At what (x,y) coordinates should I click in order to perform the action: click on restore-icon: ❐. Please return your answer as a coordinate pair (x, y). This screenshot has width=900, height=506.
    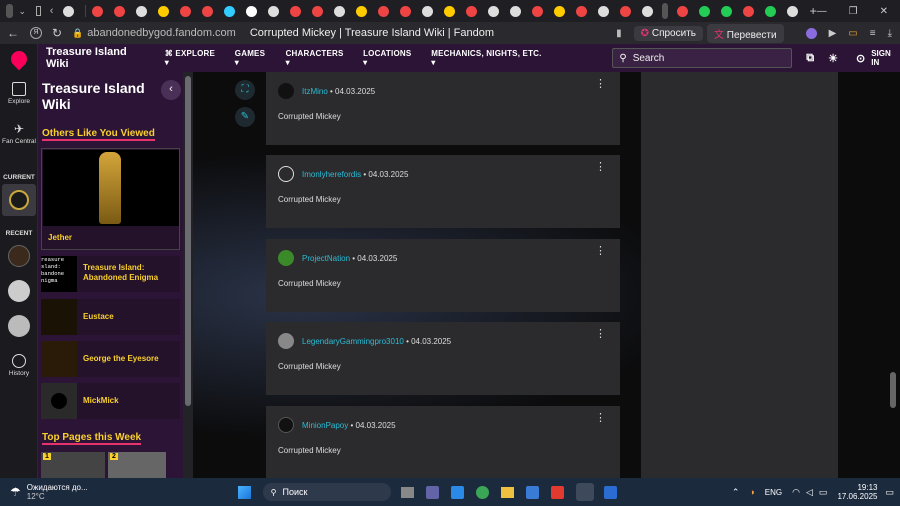
    Looking at the image, I should click on (853, 11).